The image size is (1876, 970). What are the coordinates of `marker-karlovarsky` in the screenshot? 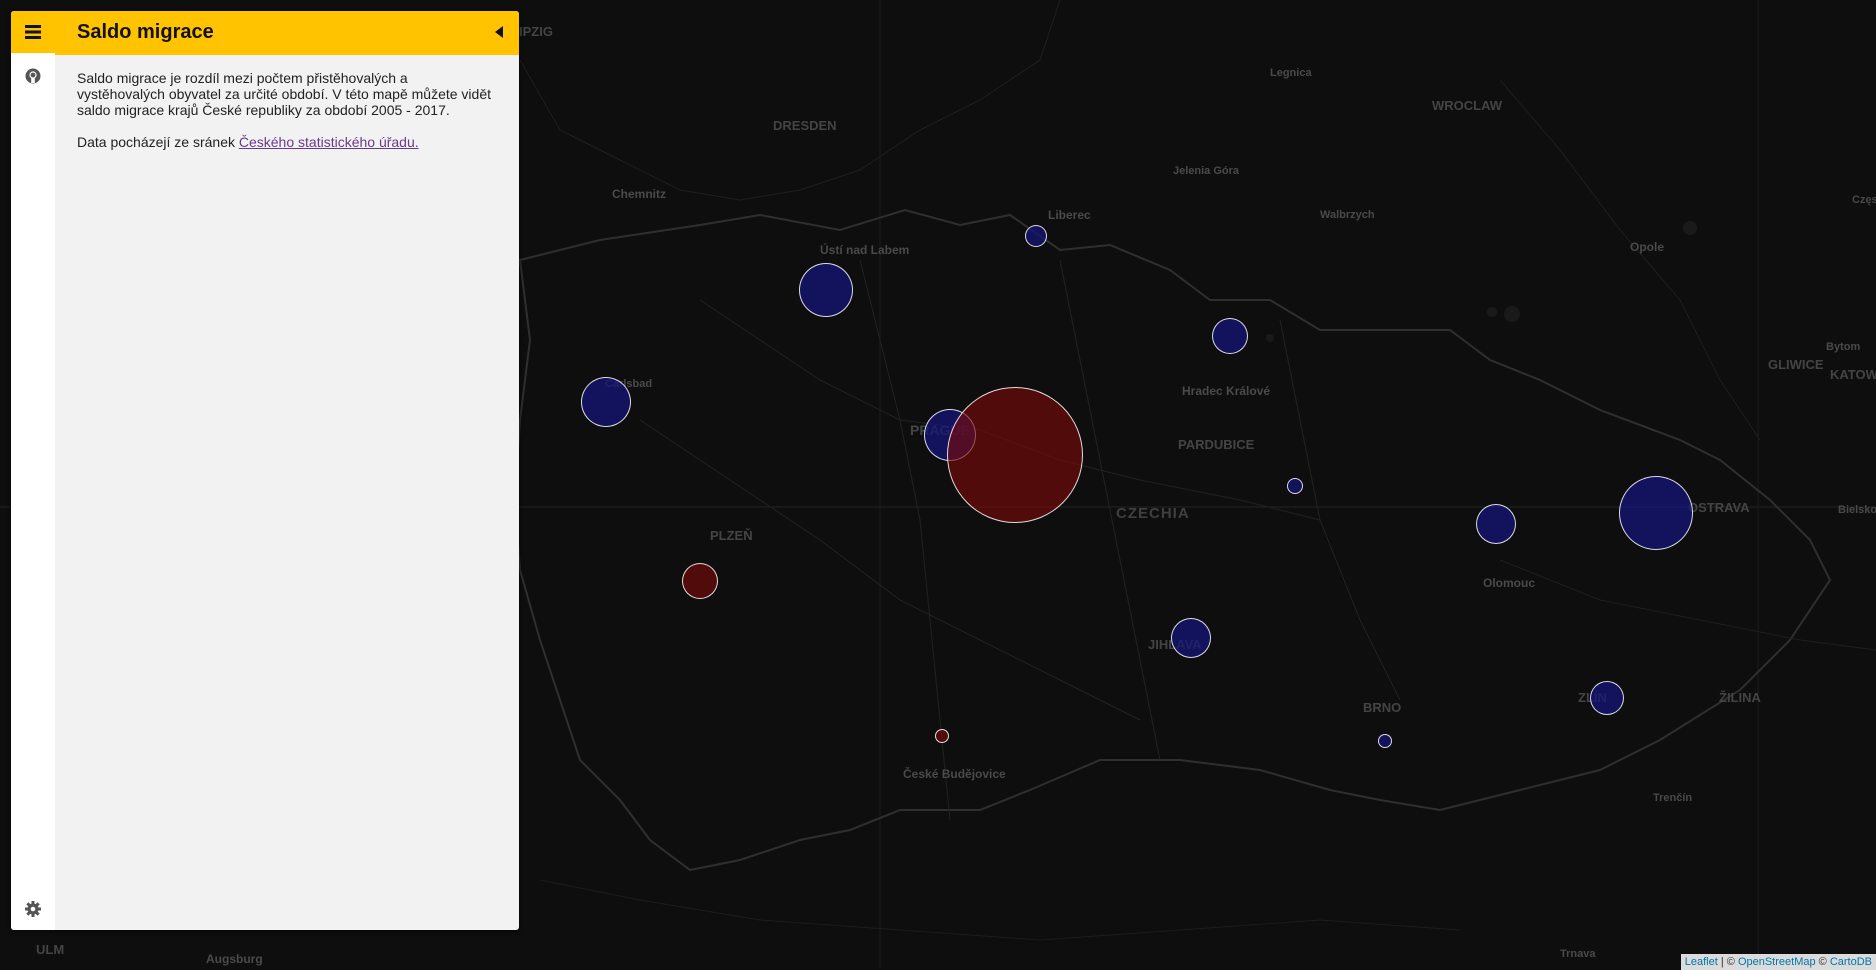 It's located at (606, 402).